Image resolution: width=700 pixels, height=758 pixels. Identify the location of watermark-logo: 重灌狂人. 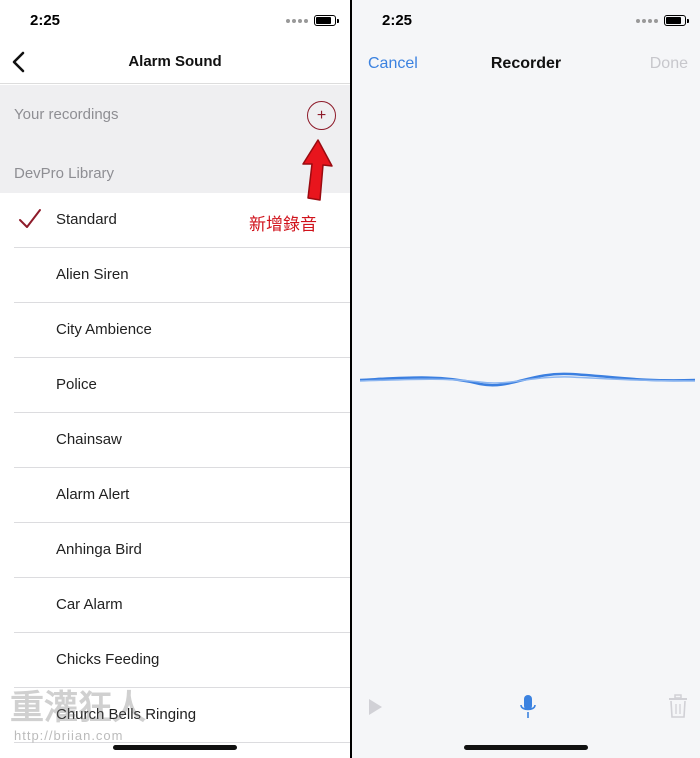
(78, 708).